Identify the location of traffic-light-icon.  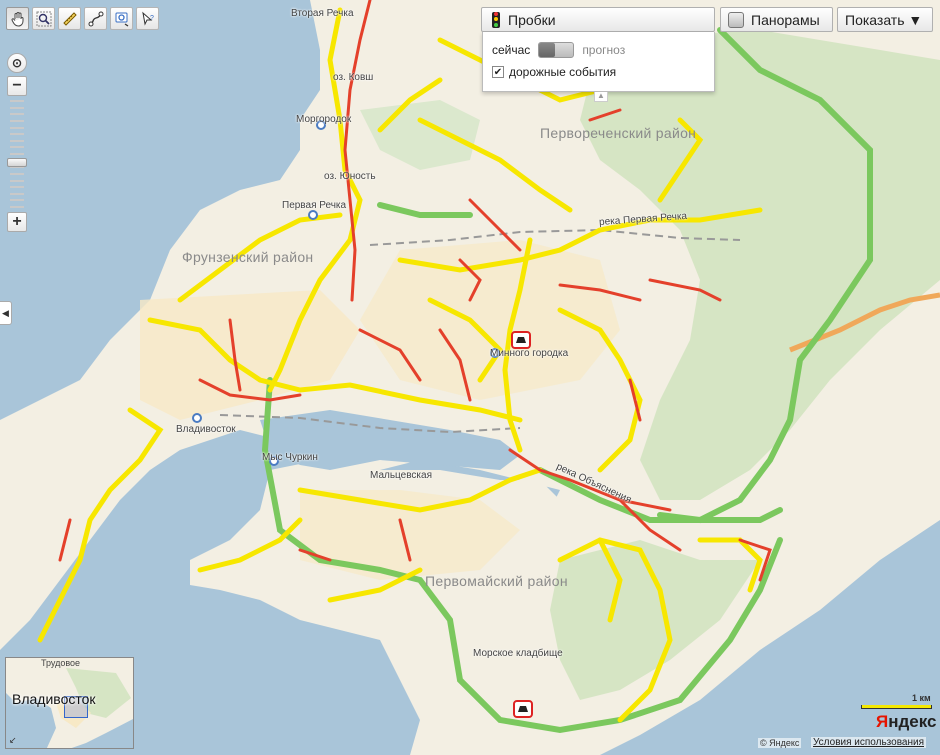
(496, 19).